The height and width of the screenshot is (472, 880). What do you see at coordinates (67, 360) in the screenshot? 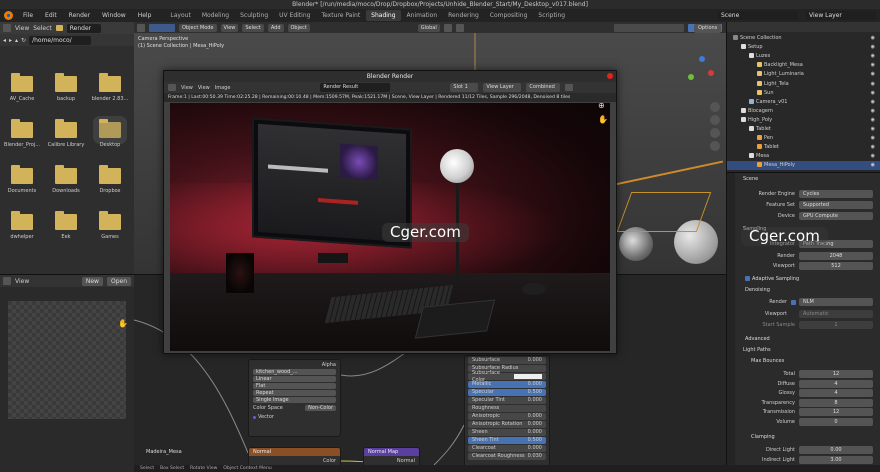
I see `empty-image-canvas` at bounding box center [67, 360].